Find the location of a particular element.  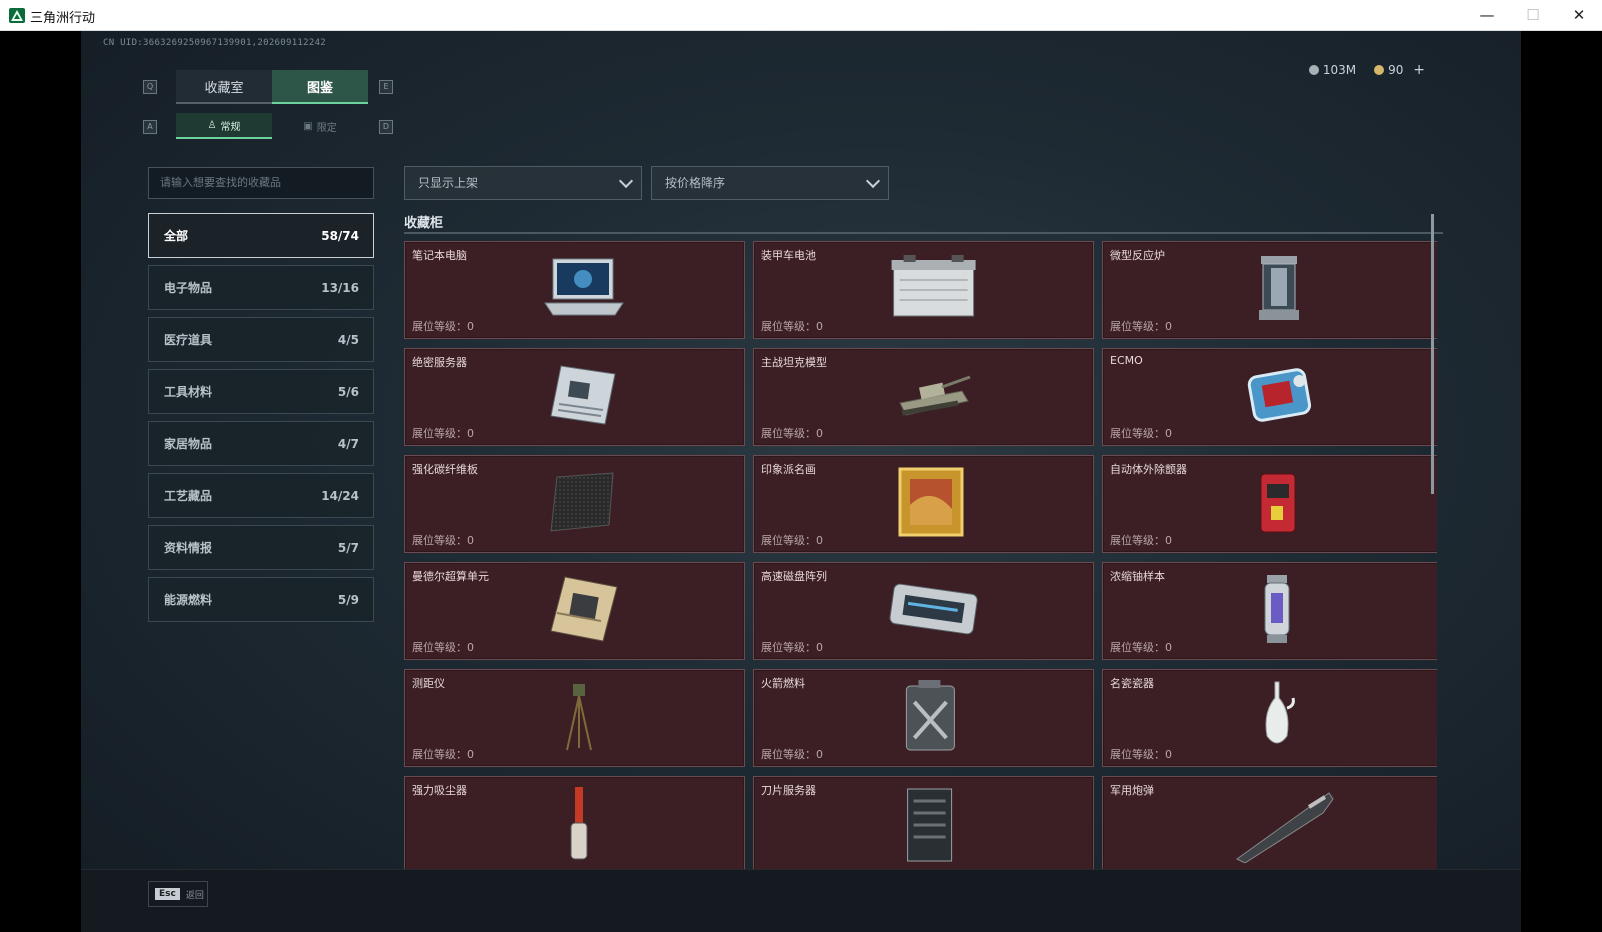

subtab-regular: ♙ 常规 is located at coordinates (224, 126).